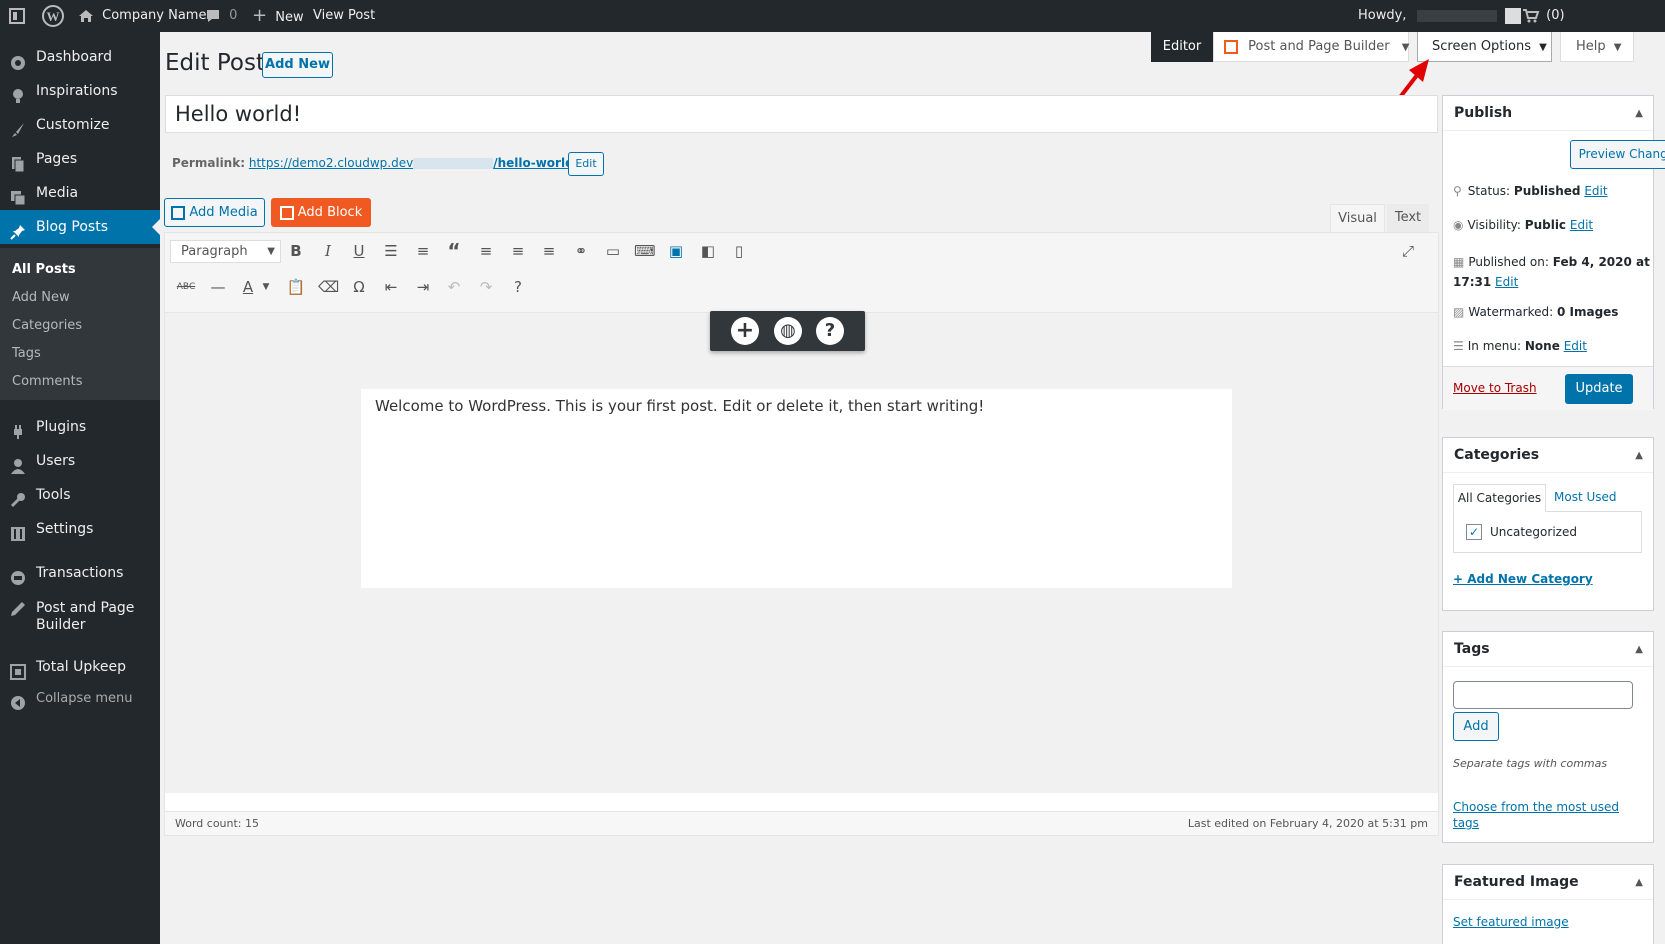 This screenshot has height=944, width=1665. What do you see at coordinates (80, 91) in the screenshot?
I see `sidebar-item-inspirations: Inspirations` at bounding box center [80, 91].